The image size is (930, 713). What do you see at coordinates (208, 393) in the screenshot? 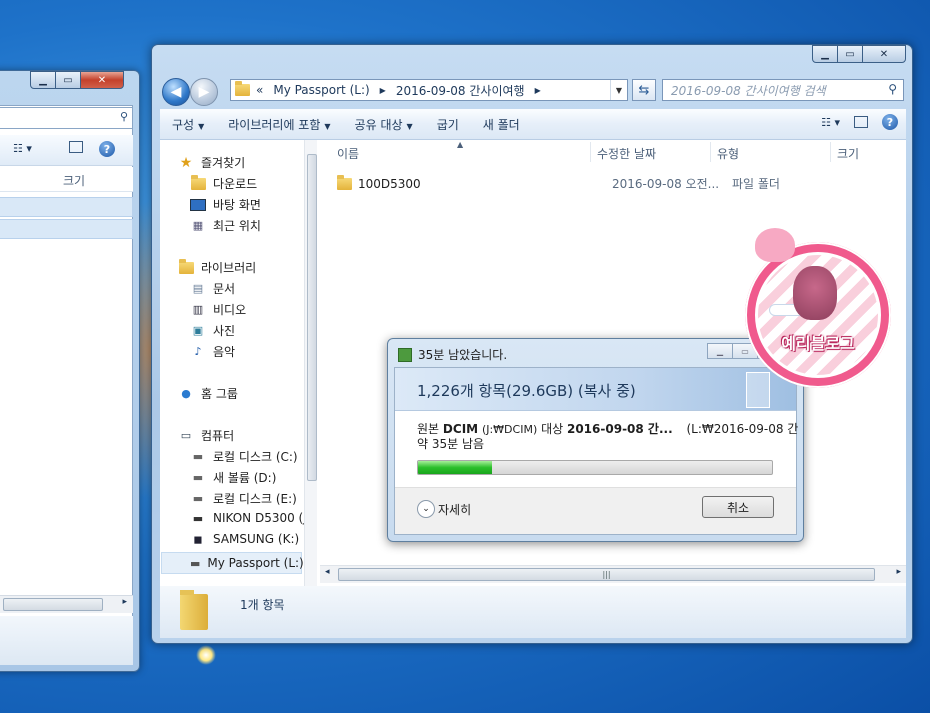
I see `nav-homegroup: ● 홈 그룹` at bounding box center [208, 393].